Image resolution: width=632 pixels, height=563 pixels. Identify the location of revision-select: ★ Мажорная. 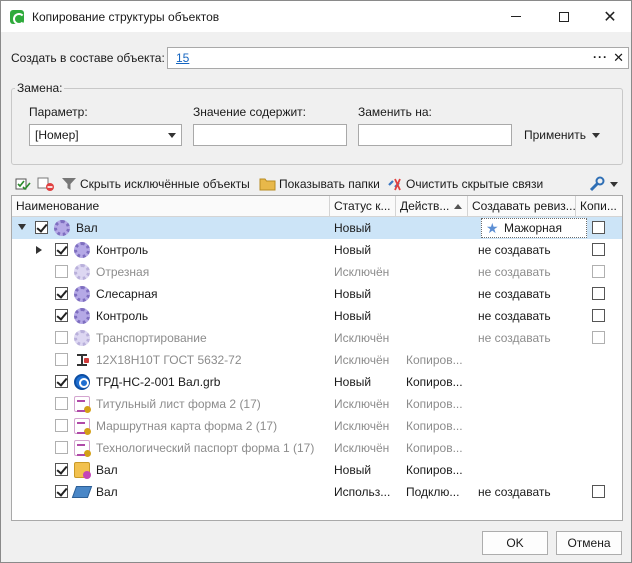
(534, 228).